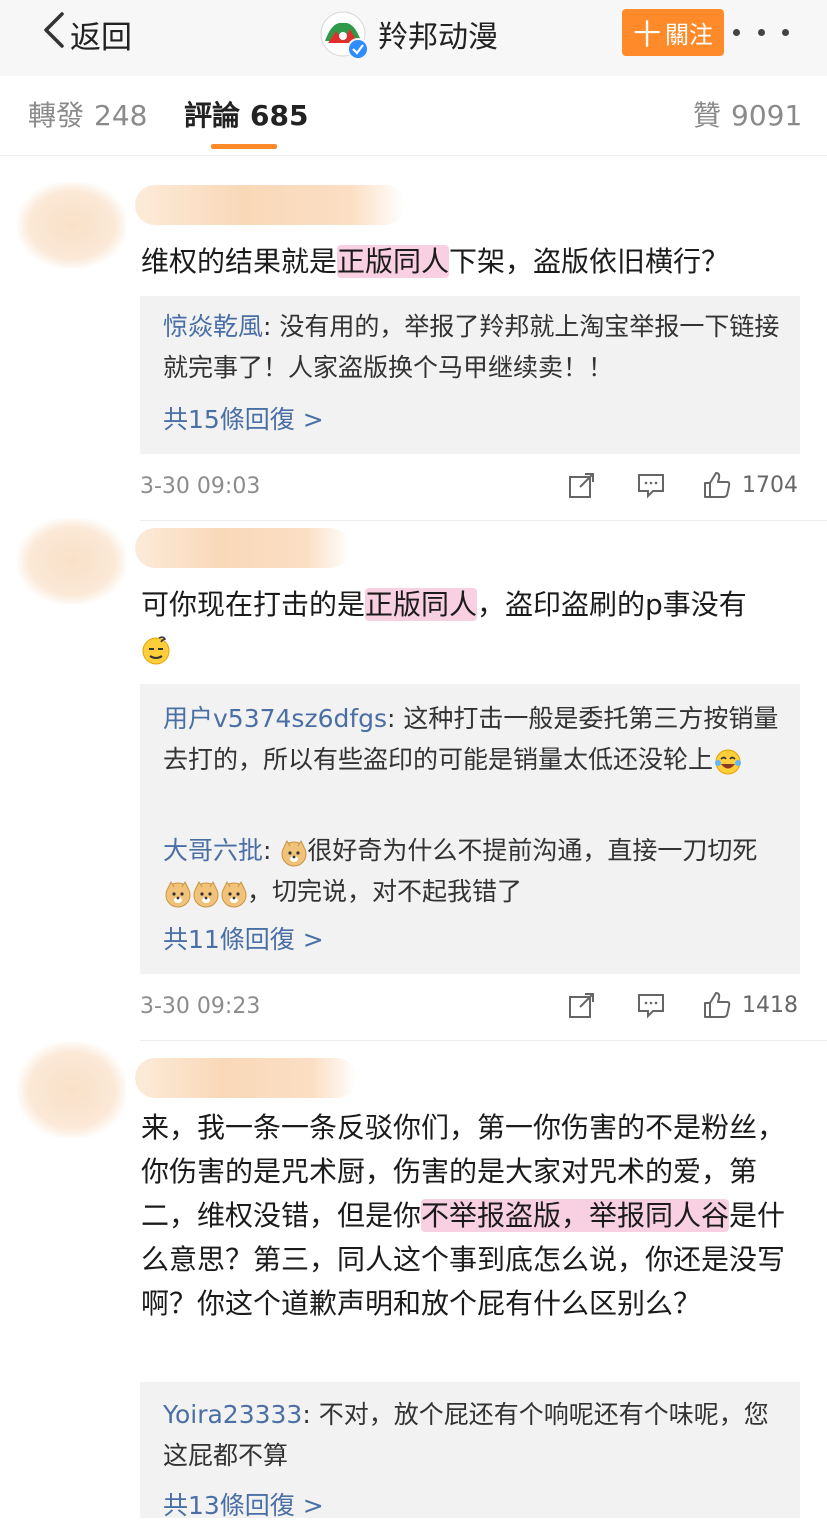 The width and height of the screenshot is (827, 1522). Describe the element at coordinates (761, 32) in the screenshot. I see `more-options-icon` at that location.